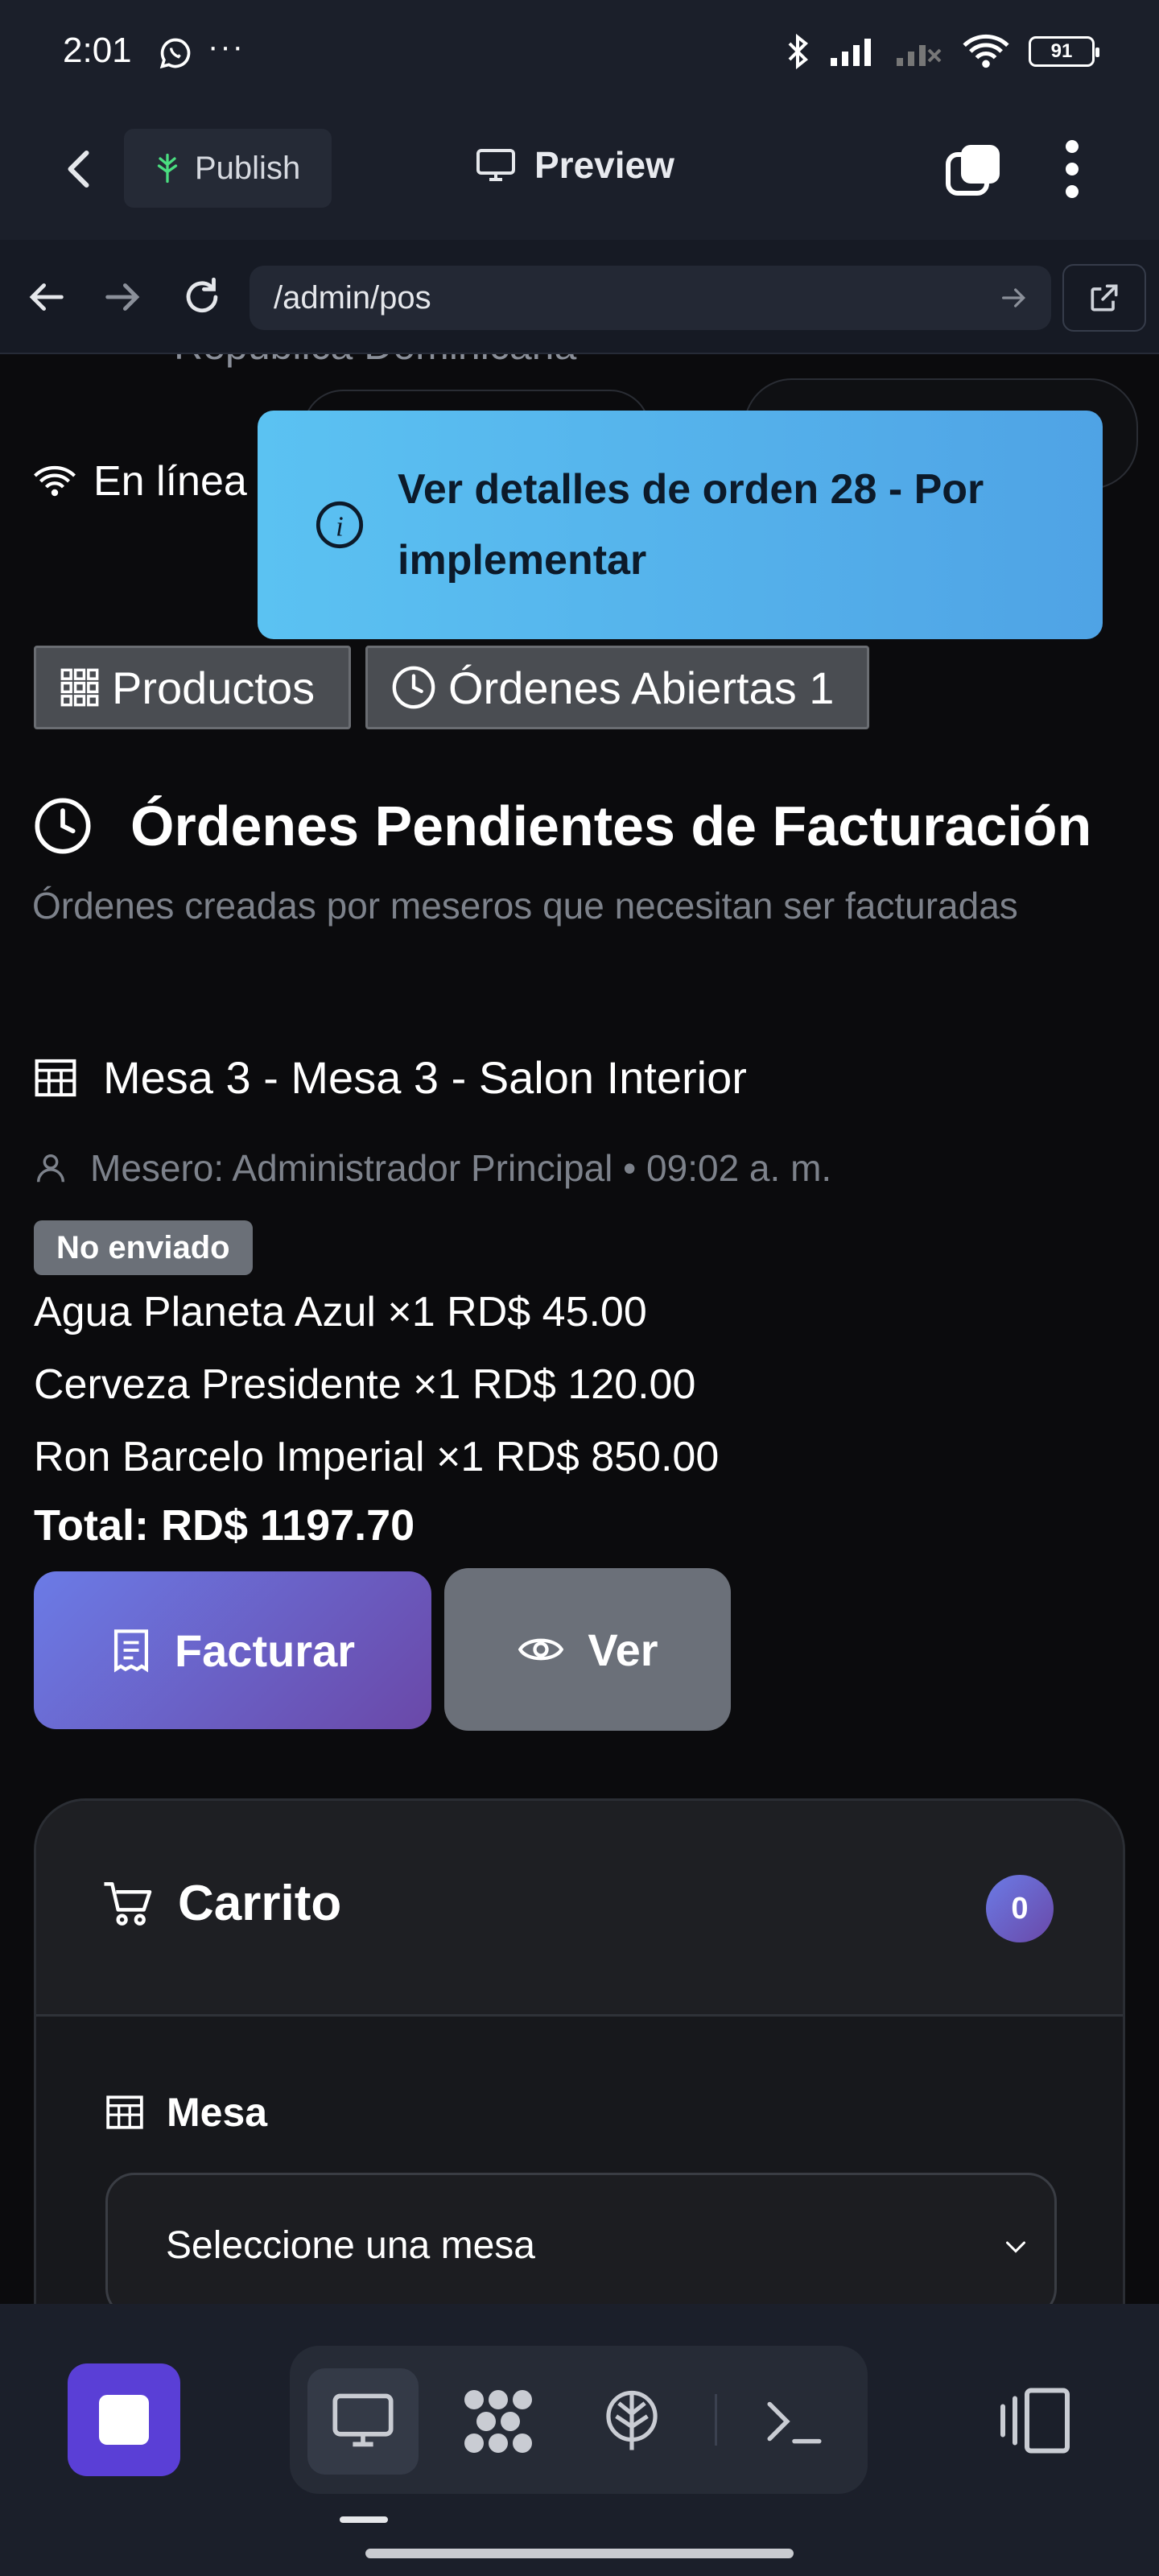  What do you see at coordinates (377, 1457) in the screenshot?
I see `order-item: Ron Barcelo Imperial ×1 RD$ 850.00` at bounding box center [377, 1457].